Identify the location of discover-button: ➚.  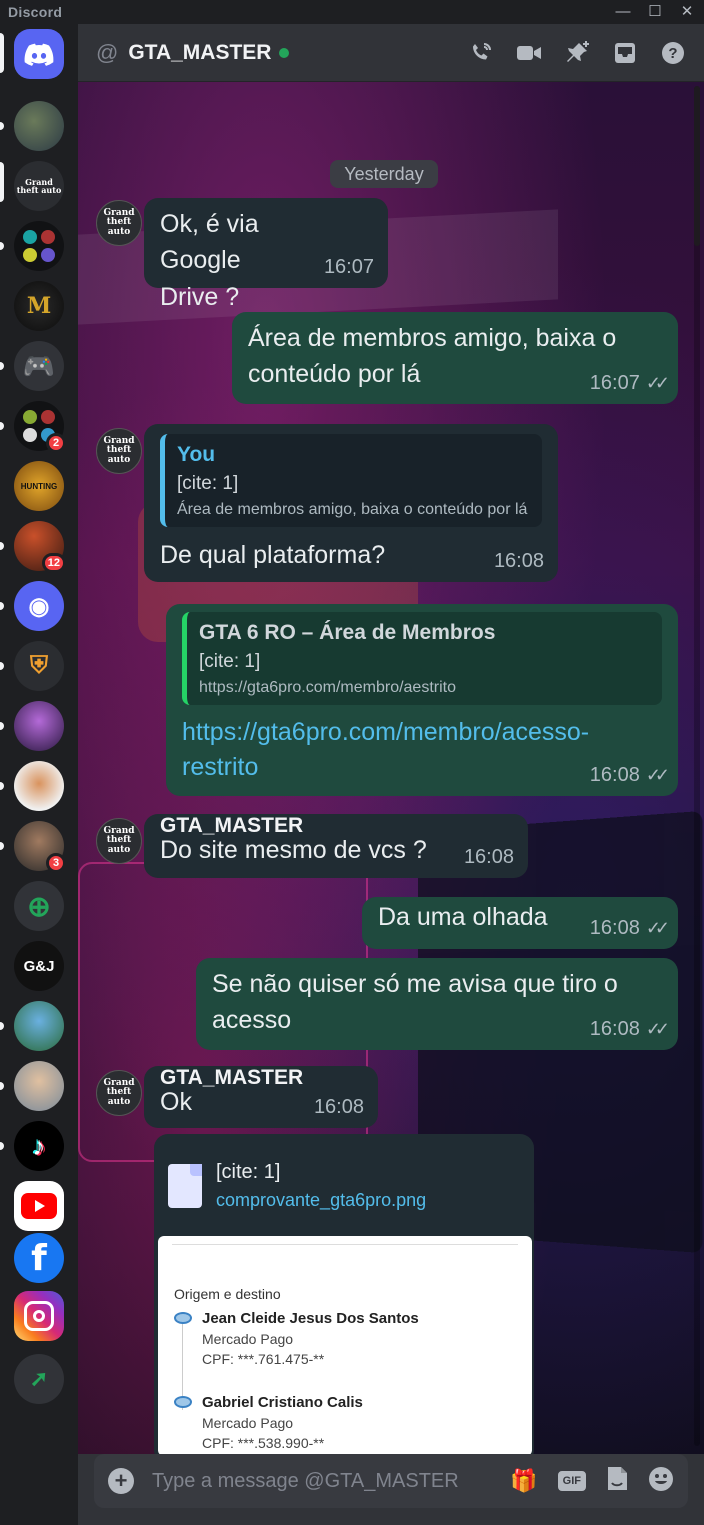
(39, 1379).